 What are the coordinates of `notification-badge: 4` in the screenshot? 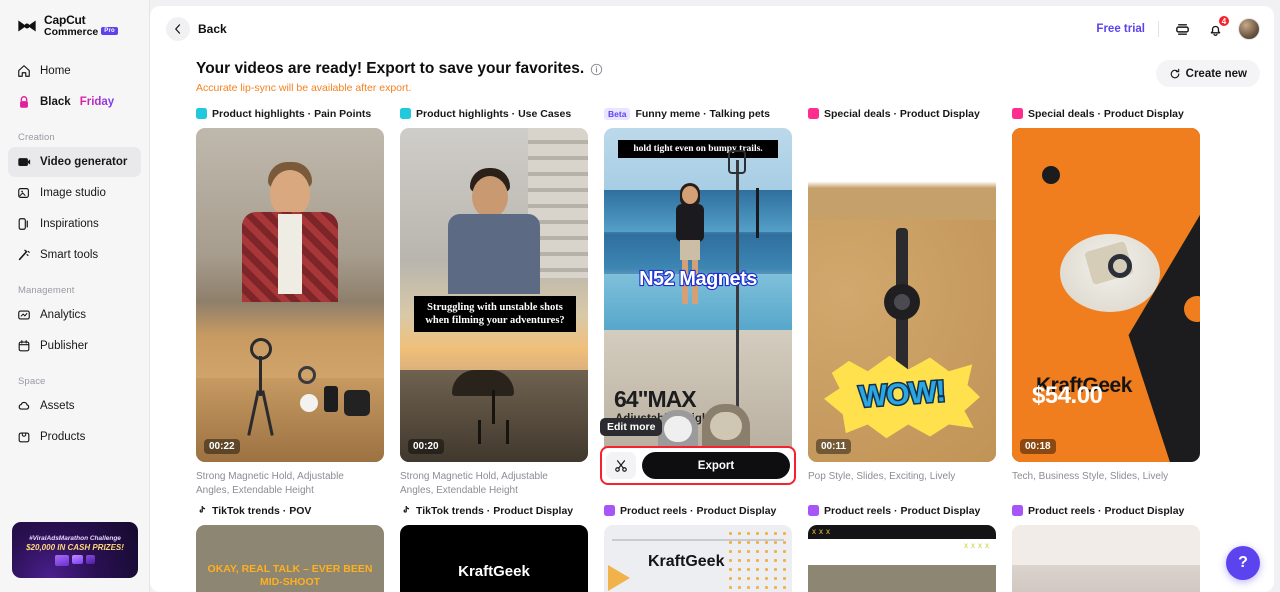 It's located at (1224, 21).